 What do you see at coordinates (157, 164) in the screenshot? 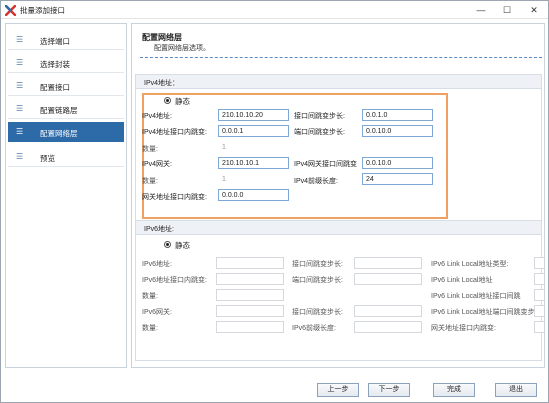
I see `ipv4-gateway-label: IPv4网关:` at bounding box center [157, 164].